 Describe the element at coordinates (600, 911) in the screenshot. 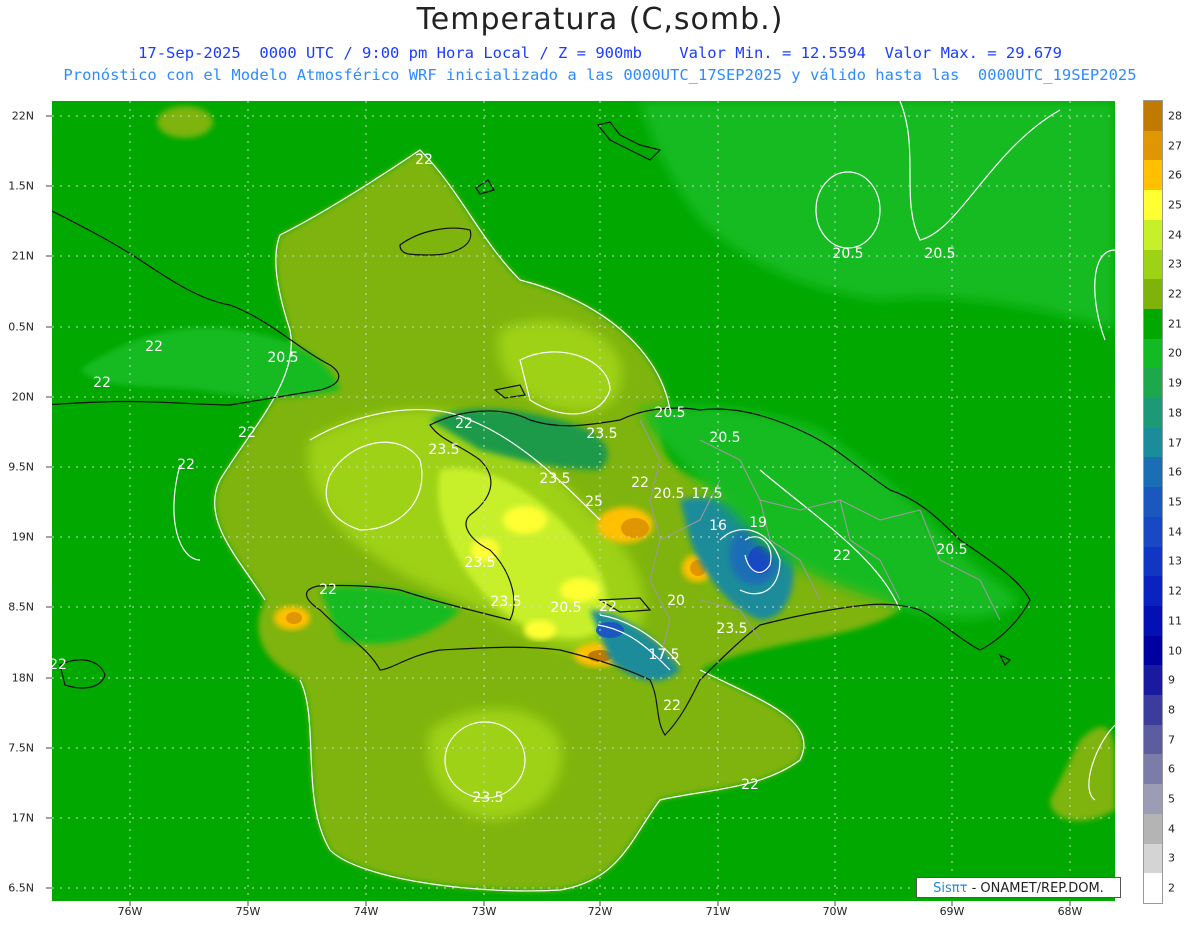

I see `longitude-label: 72W` at that location.